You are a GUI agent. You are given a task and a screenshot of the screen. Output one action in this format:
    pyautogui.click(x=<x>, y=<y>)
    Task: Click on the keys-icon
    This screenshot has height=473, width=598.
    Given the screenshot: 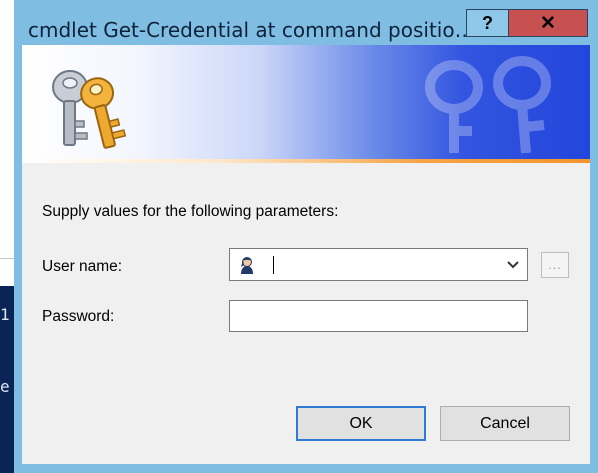 What is the action you would take?
    pyautogui.click(x=89, y=109)
    